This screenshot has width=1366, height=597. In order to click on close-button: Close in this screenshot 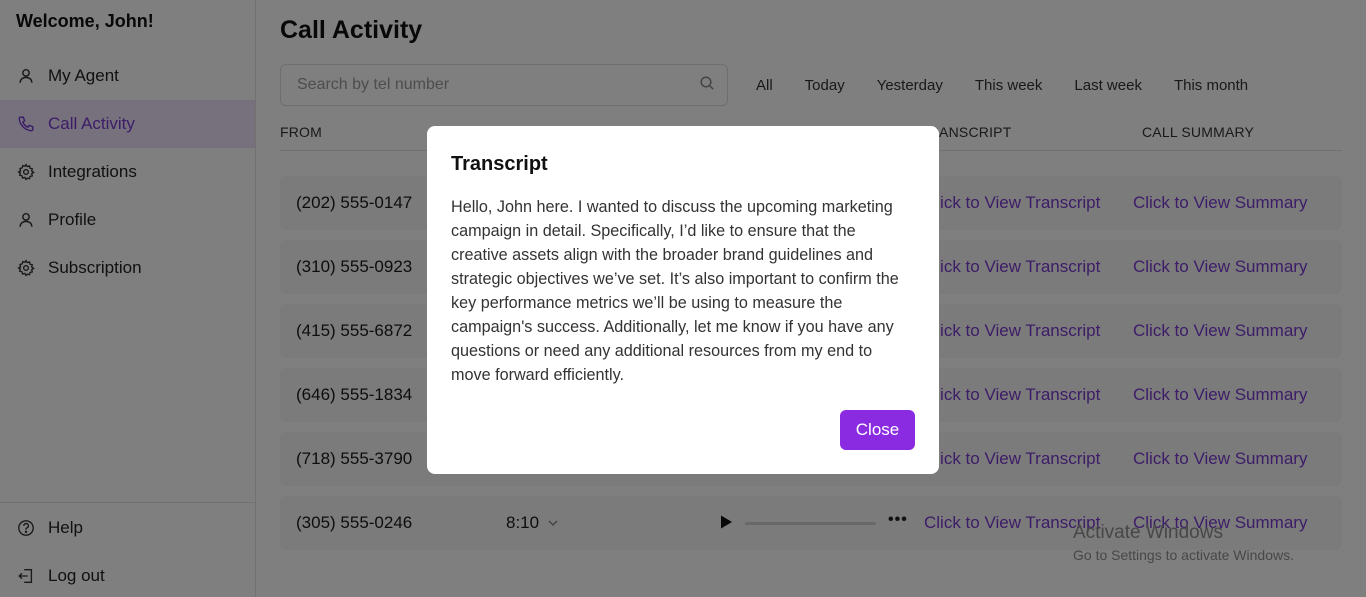, I will do `click(877, 430)`.